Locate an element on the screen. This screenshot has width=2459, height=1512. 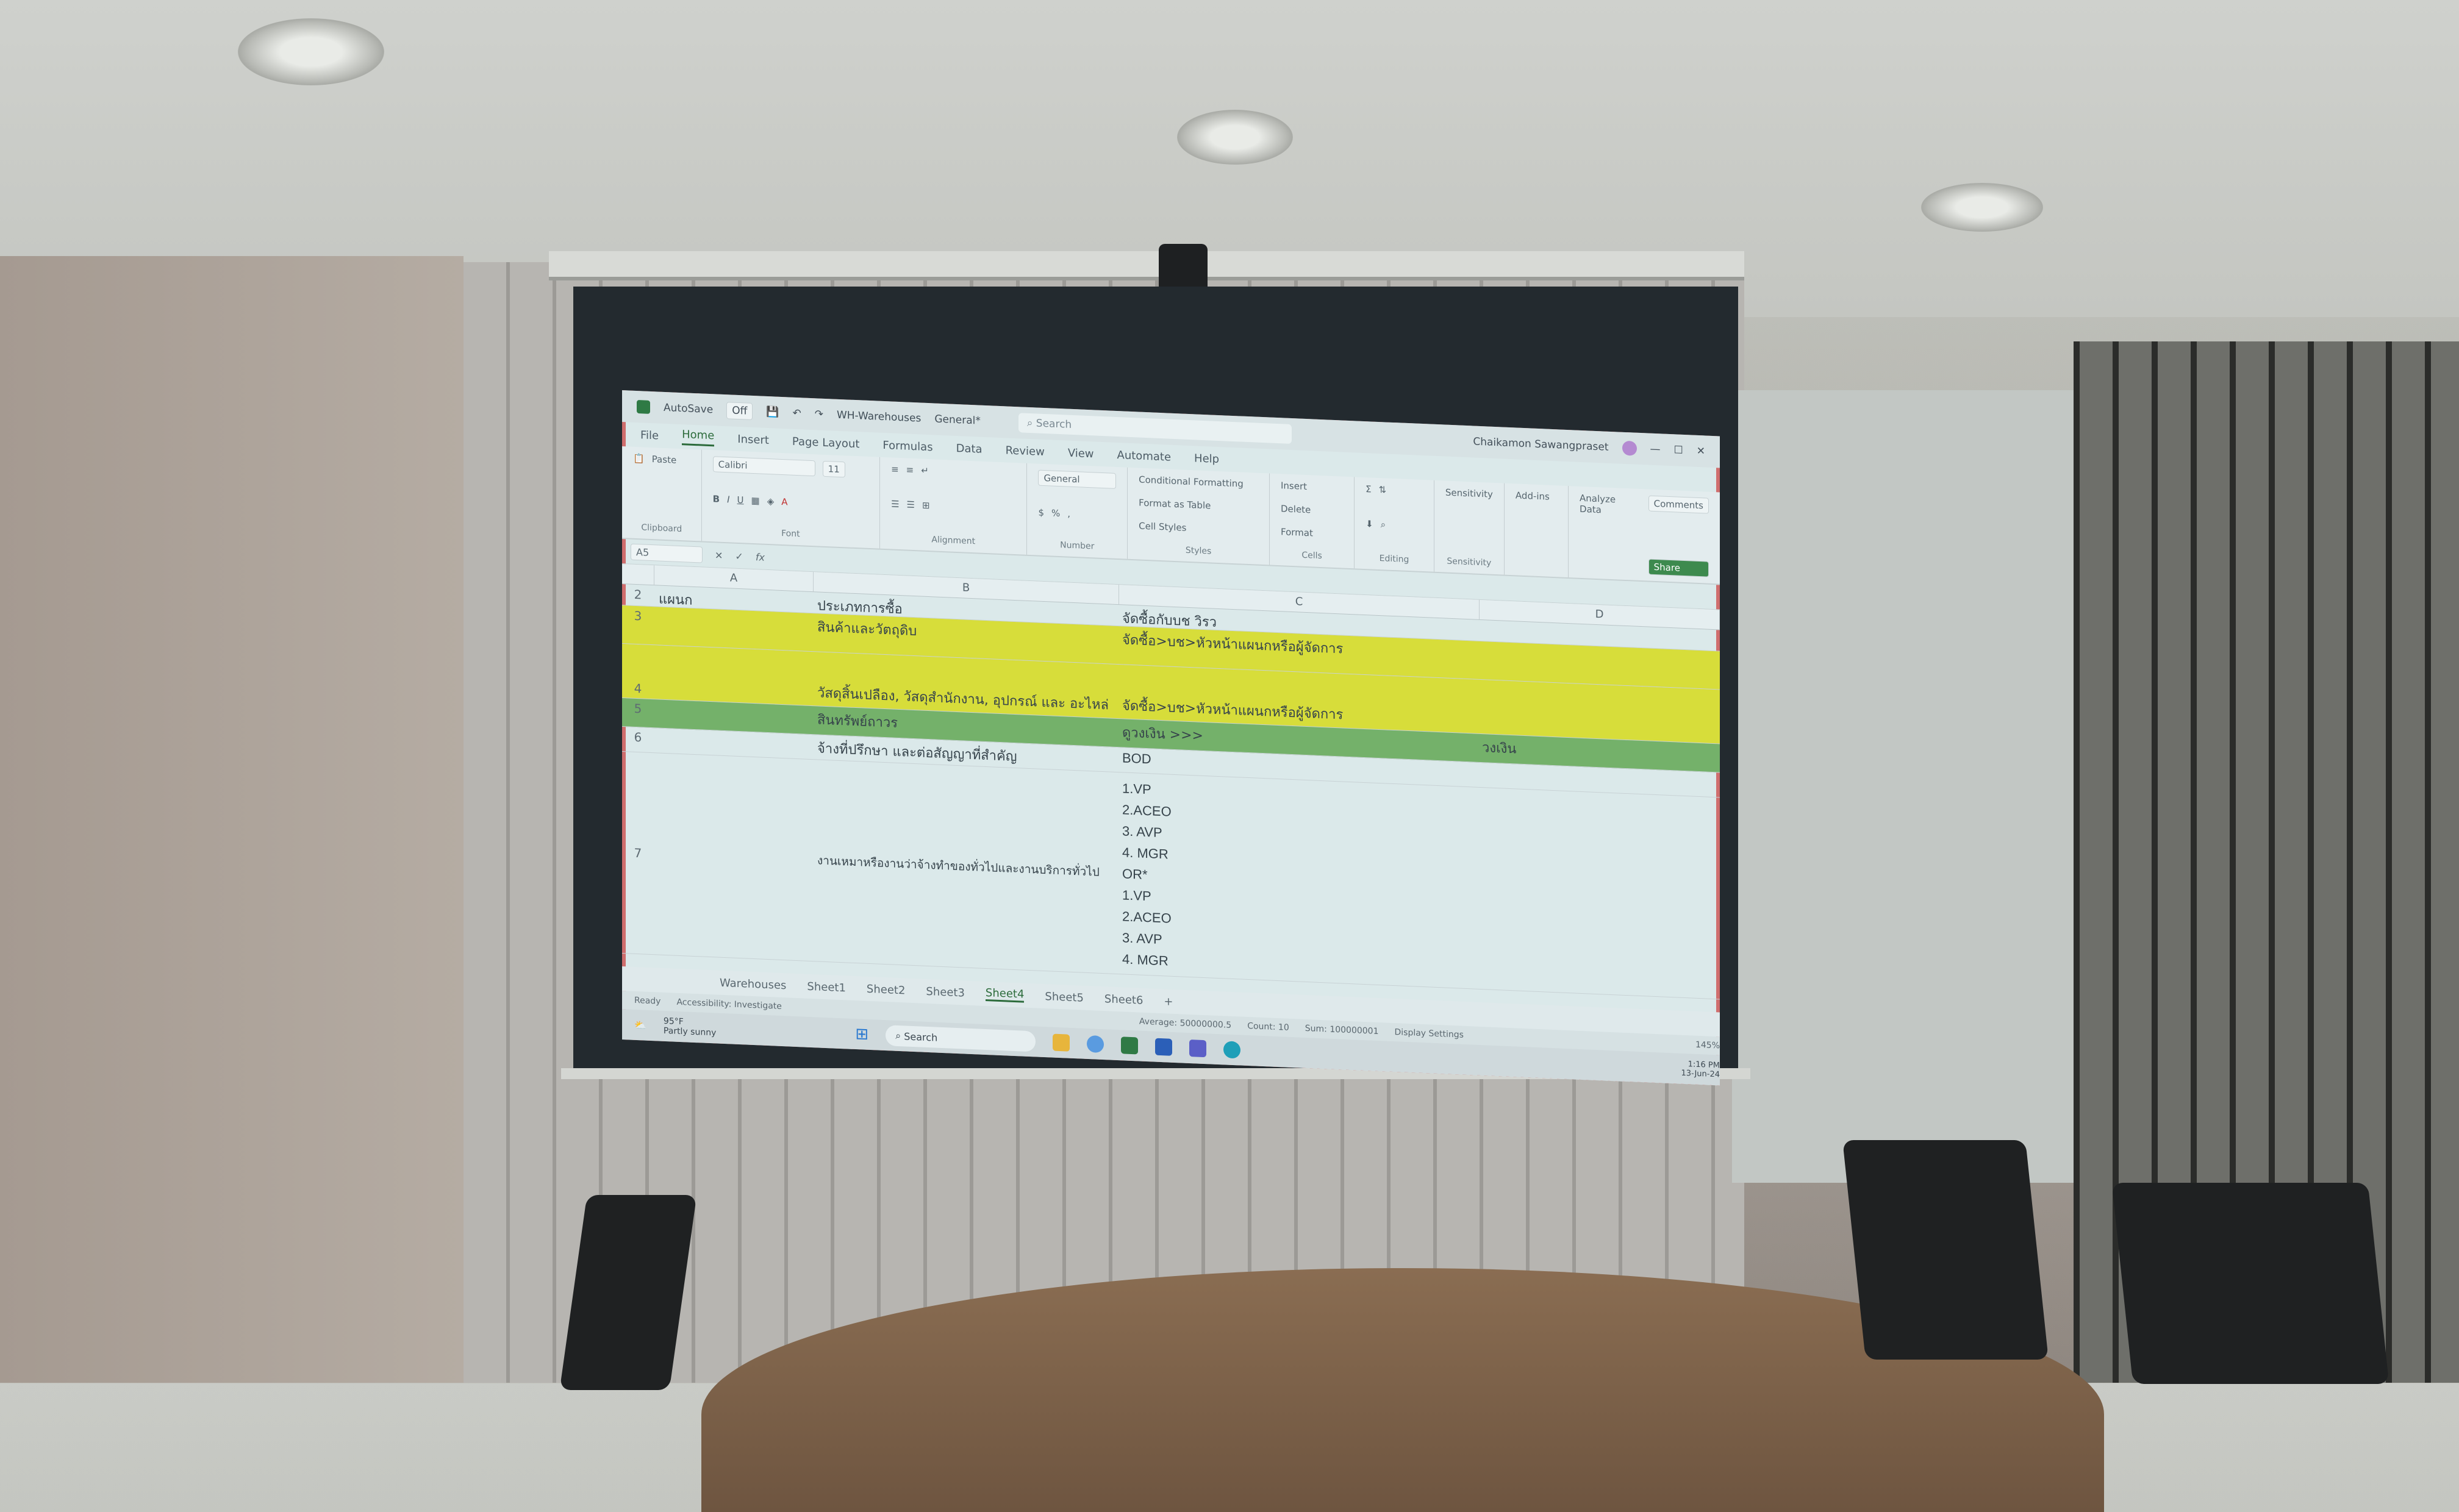
display-settings-button: Display Settings is located at coordinates (1428, 1033).